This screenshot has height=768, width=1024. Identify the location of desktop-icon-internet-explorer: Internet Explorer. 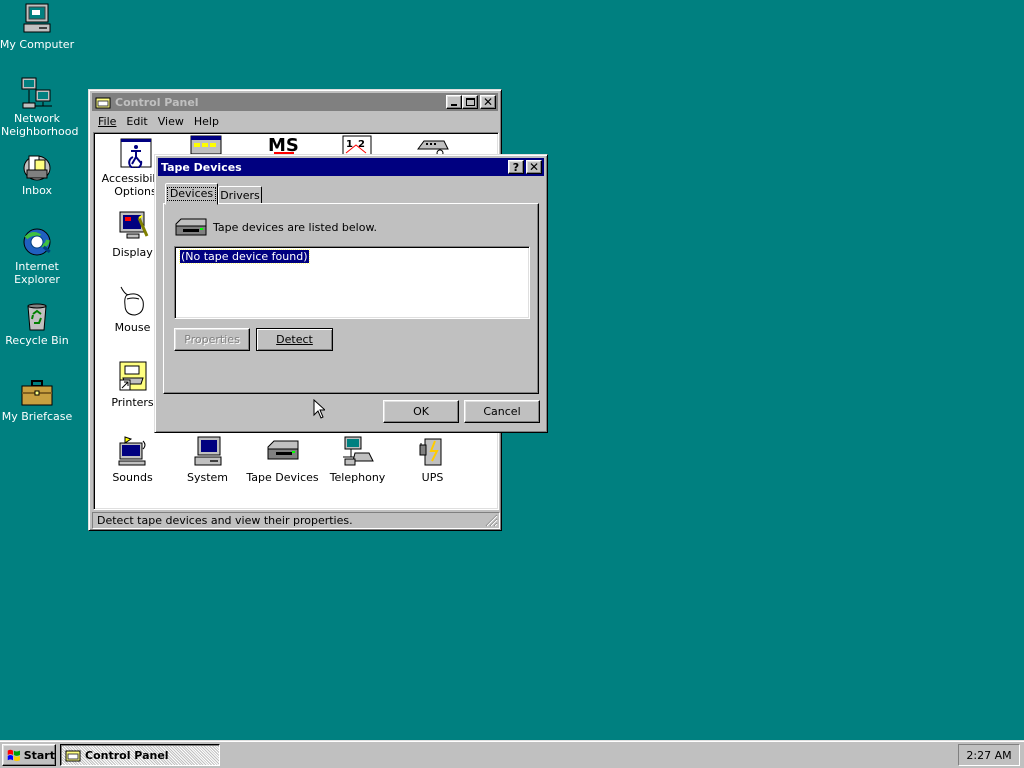
(38, 256).